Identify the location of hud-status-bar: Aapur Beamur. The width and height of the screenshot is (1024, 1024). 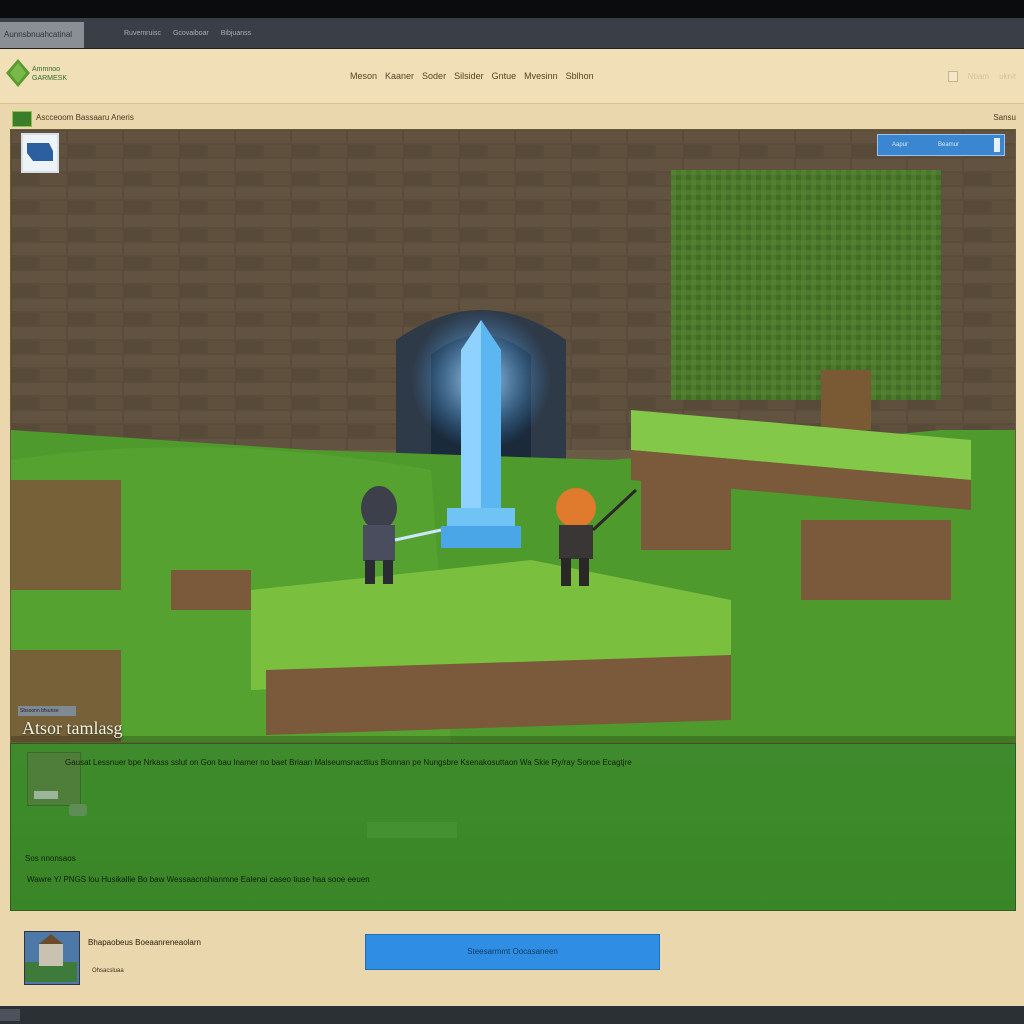
(941, 145).